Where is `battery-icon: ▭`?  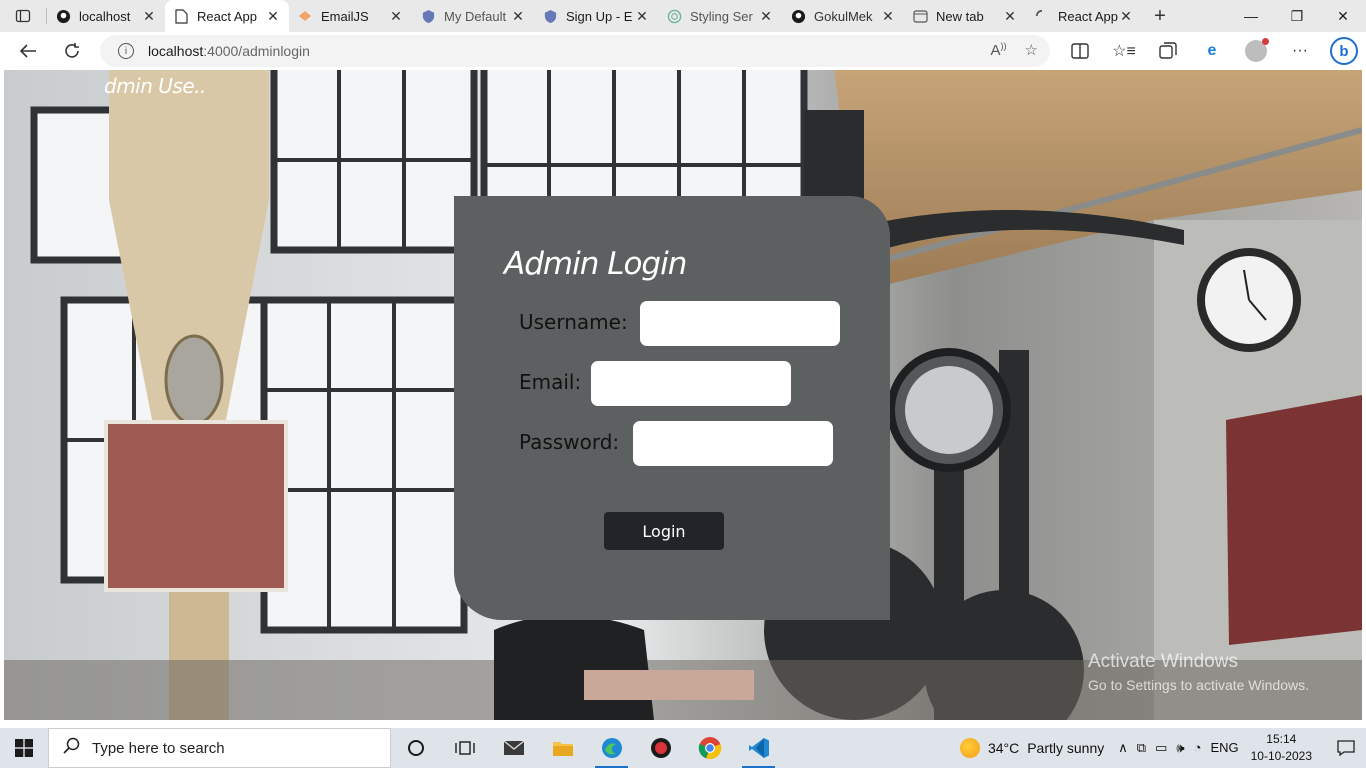 battery-icon: ▭ is located at coordinates (1161, 748).